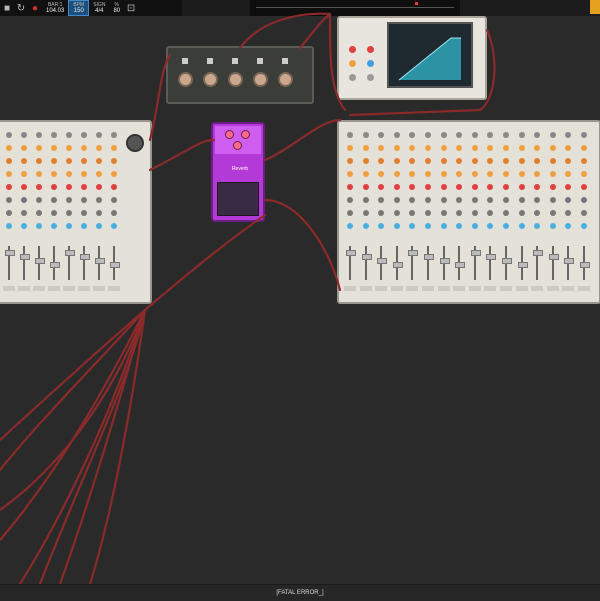 Image resolution: width=600 pixels, height=601 pixels. Describe the element at coordinates (352, 49) in the screenshot. I see `filter-button` at that location.